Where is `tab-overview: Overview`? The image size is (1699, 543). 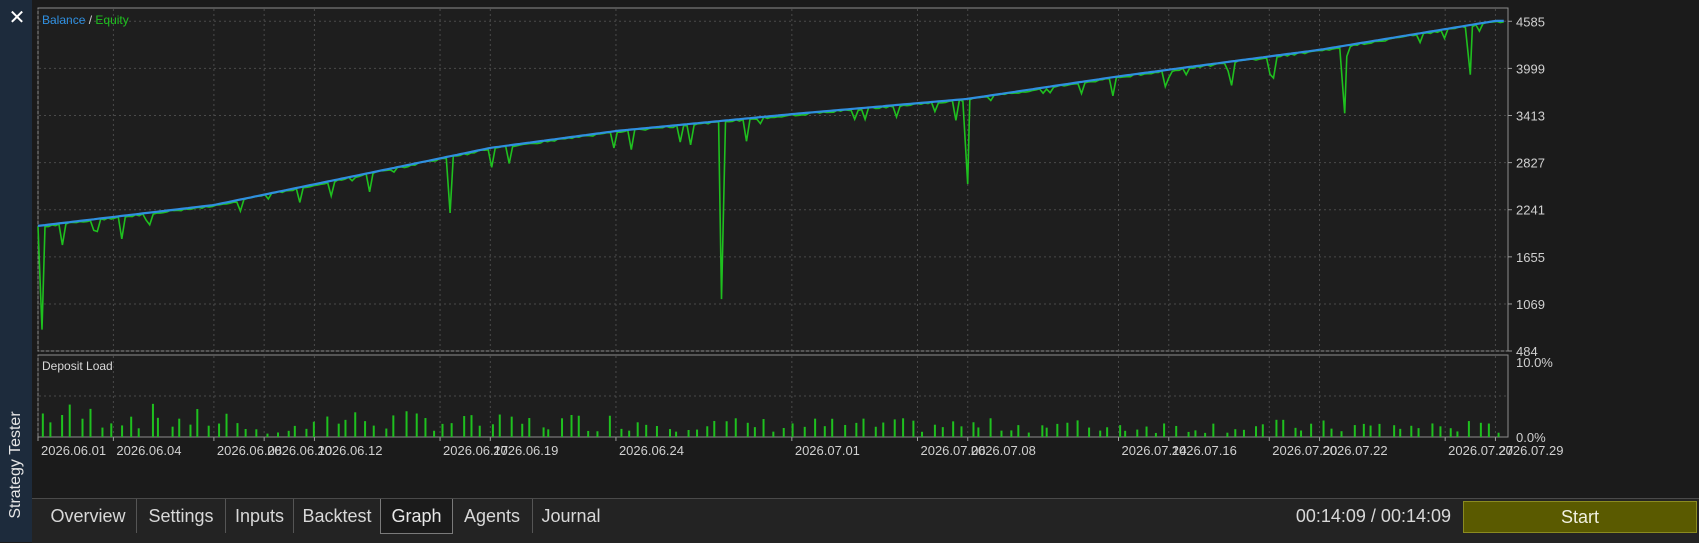
tab-overview: Overview is located at coordinates (88, 516).